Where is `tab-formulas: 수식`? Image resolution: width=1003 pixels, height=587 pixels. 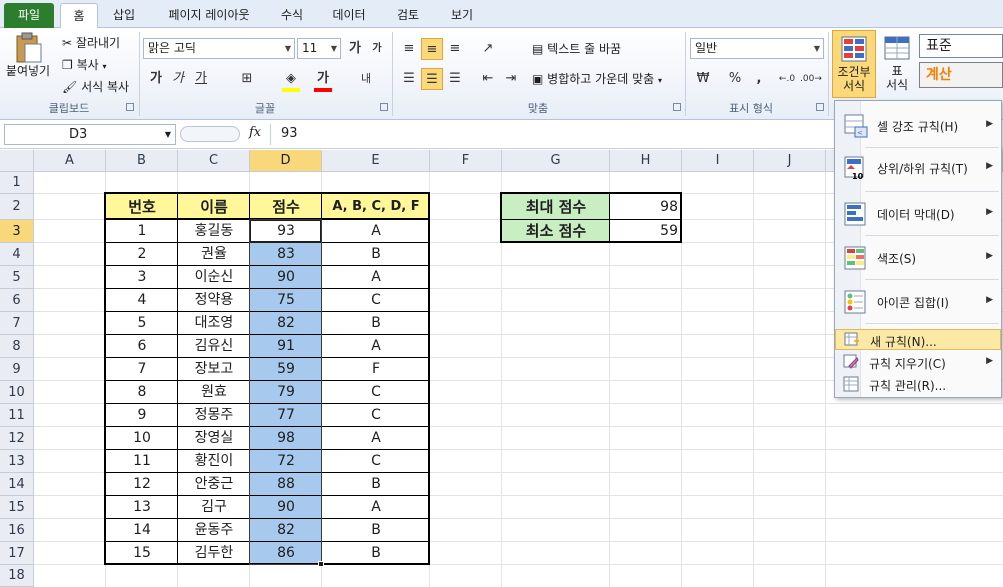
tab-formulas: 수식 is located at coordinates (292, 15).